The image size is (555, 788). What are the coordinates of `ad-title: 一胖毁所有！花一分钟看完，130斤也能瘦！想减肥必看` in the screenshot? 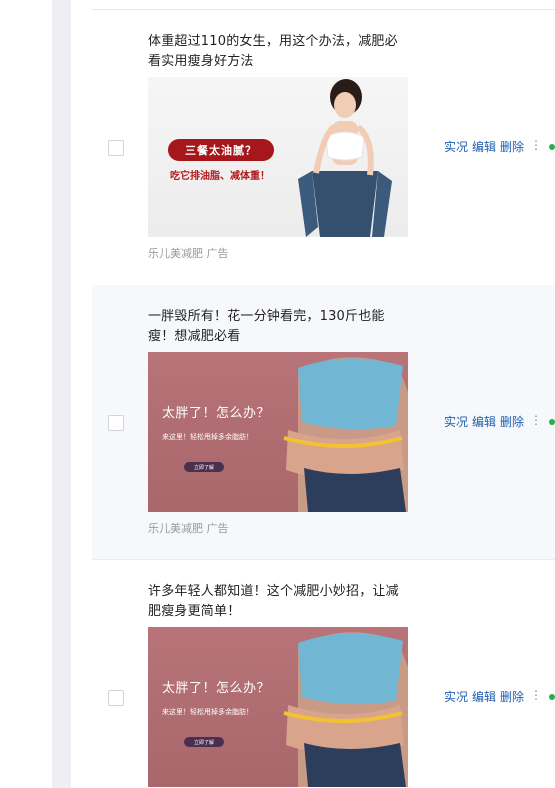 It's located at (266, 326).